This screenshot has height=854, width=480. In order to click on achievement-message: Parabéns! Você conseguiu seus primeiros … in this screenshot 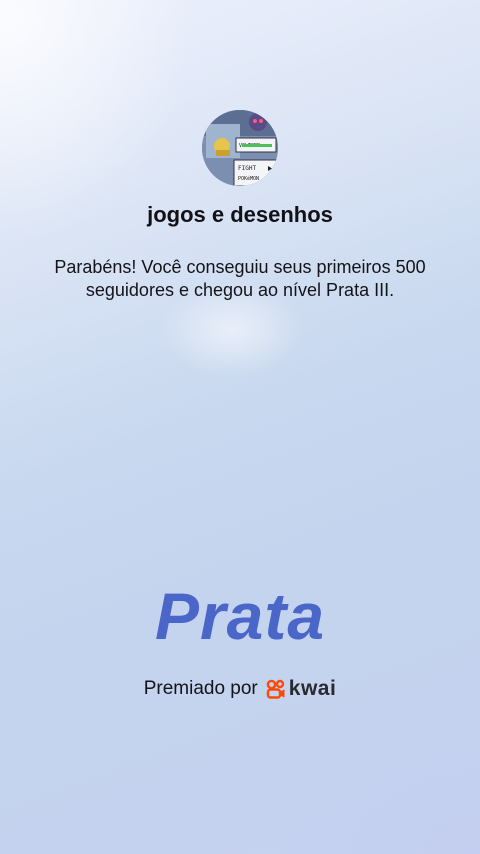, I will do `click(240, 278)`.